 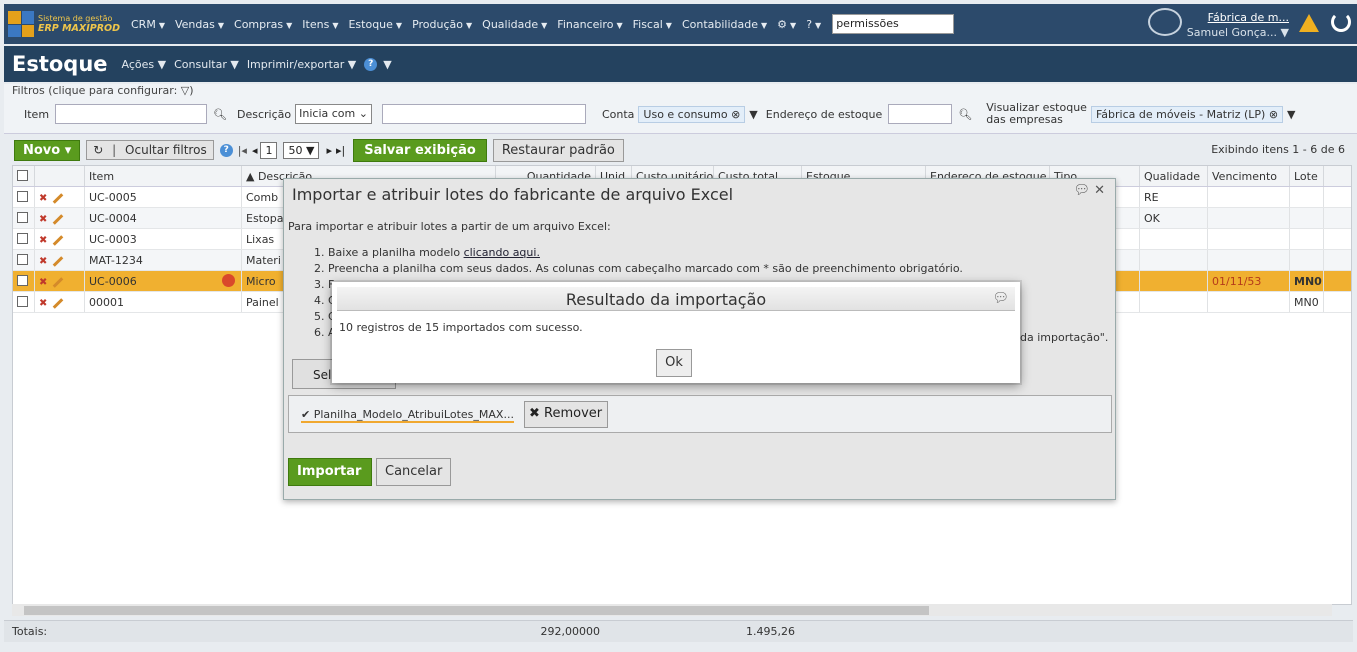 What do you see at coordinates (333, 114) in the screenshot?
I see `desc-mode-select: Inicia com ⌄` at bounding box center [333, 114].